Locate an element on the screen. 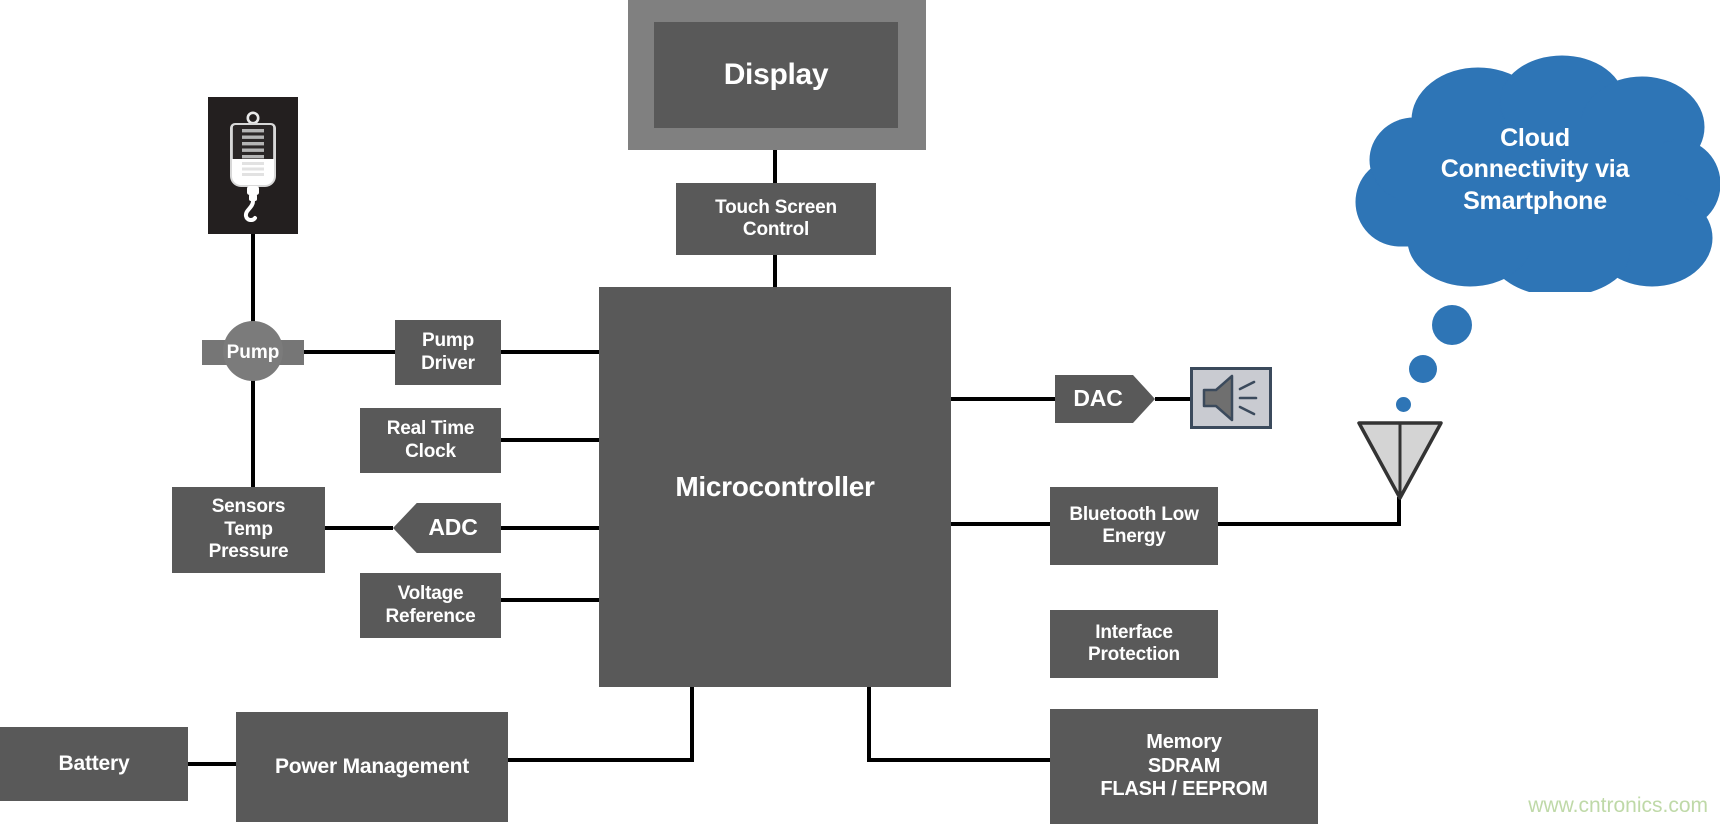 The width and height of the screenshot is (1720, 824). bluetooth-low-energy-block: Bluetooth Low Energy is located at coordinates (1134, 526).